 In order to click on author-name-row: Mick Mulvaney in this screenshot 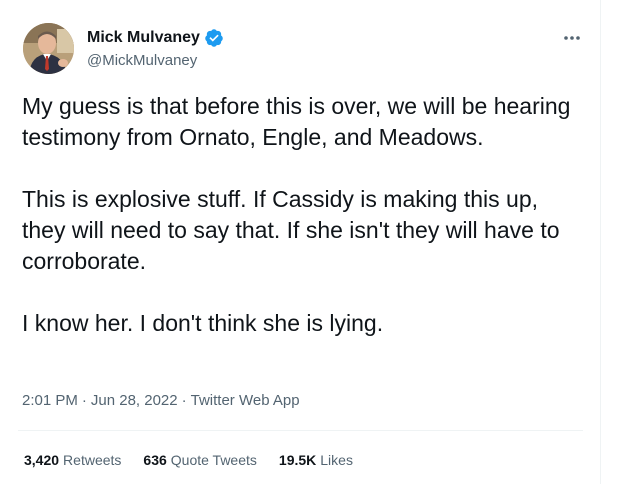, I will do `click(155, 38)`.